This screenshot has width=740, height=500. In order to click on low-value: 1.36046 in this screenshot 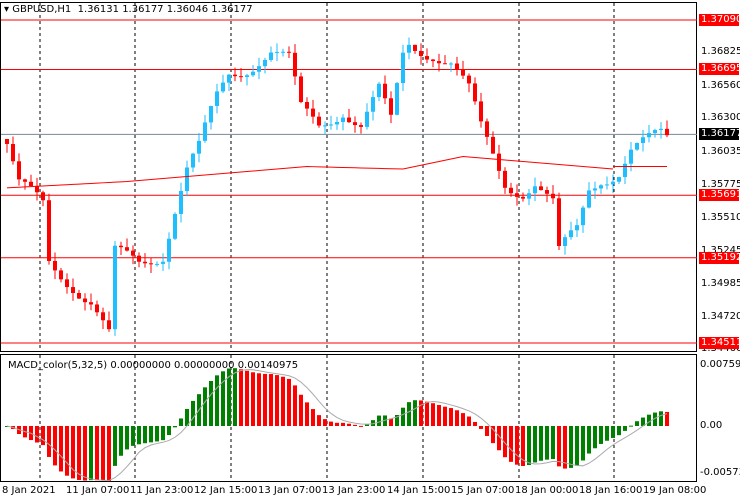, I will do `click(187, 9)`.